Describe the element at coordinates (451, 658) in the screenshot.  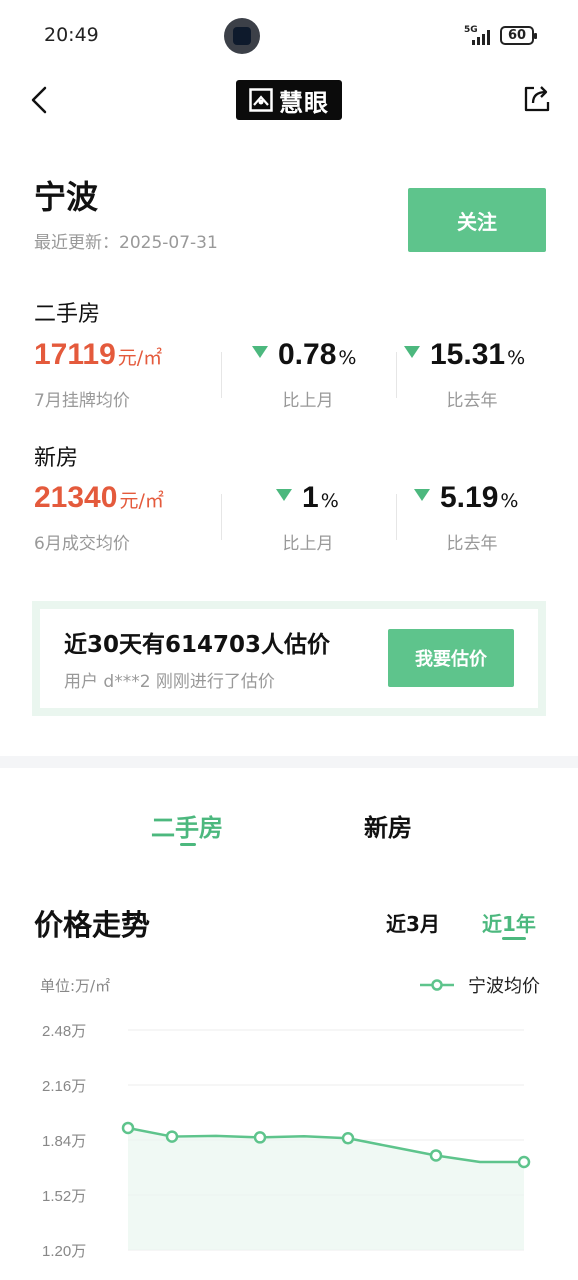
I see `estimate-button: 我要估价` at that location.